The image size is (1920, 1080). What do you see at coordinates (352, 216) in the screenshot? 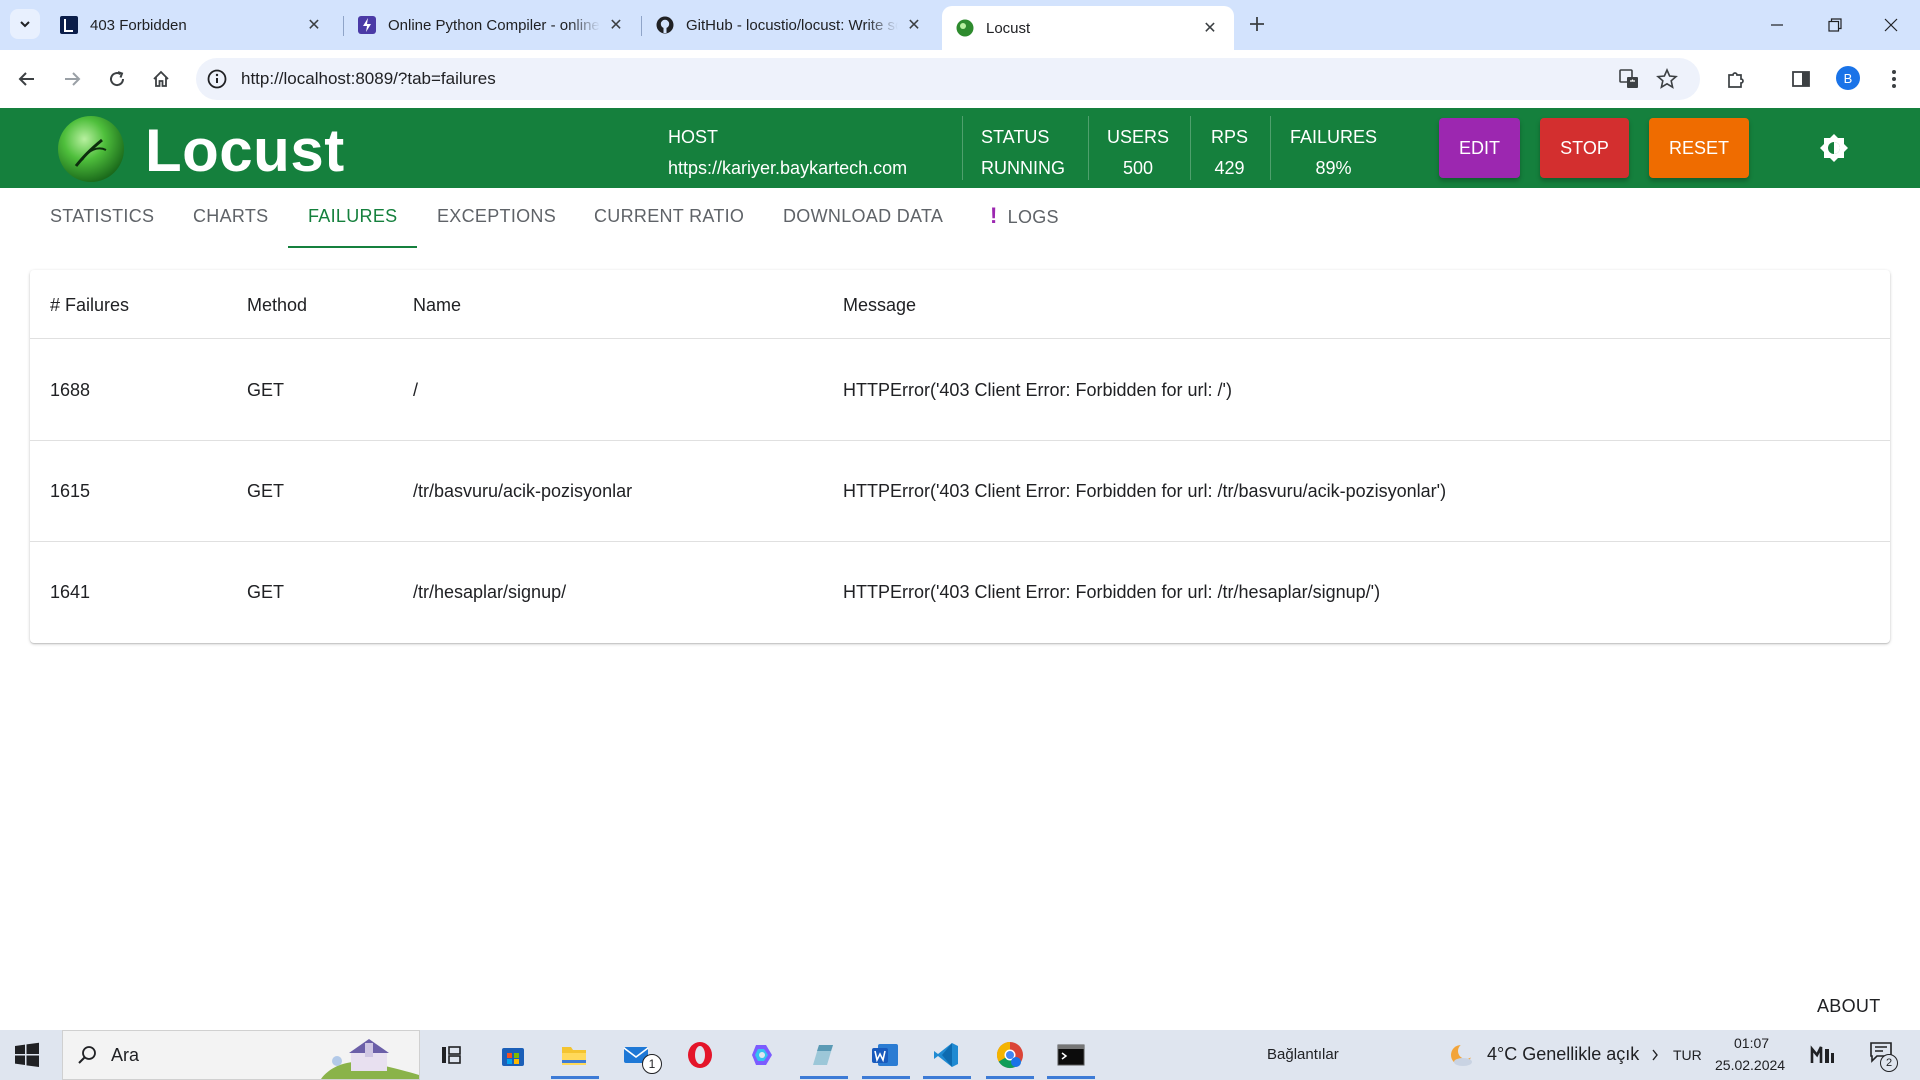
I see `tab-failures: FAILURES` at bounding box center [352, 216].